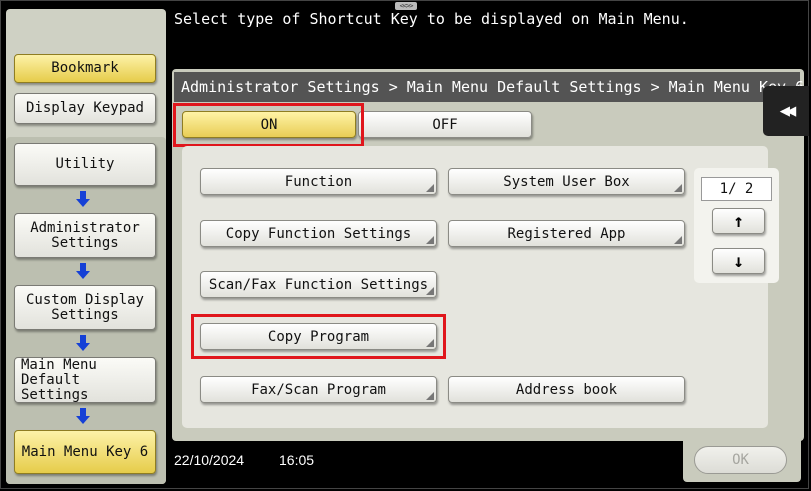 The width and height of the screenshot is (811, 491). Describe the element at coordinates (85, 68) in the screenshot. I see `bookmark-button: Bookmark` at that location.